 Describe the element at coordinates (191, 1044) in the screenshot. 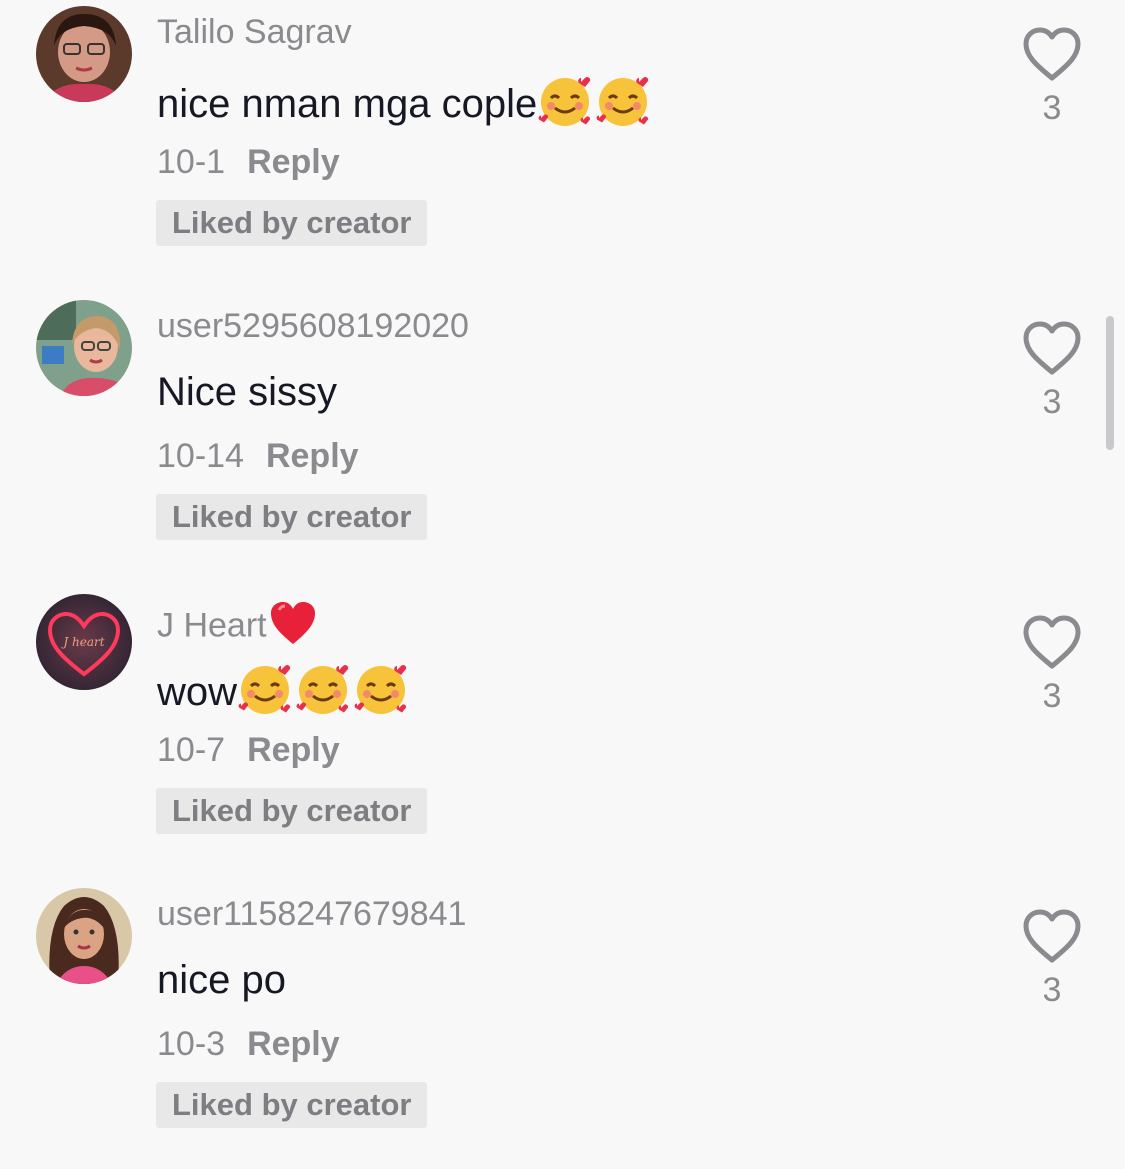

I see `comment-date: 10-3` at that location.